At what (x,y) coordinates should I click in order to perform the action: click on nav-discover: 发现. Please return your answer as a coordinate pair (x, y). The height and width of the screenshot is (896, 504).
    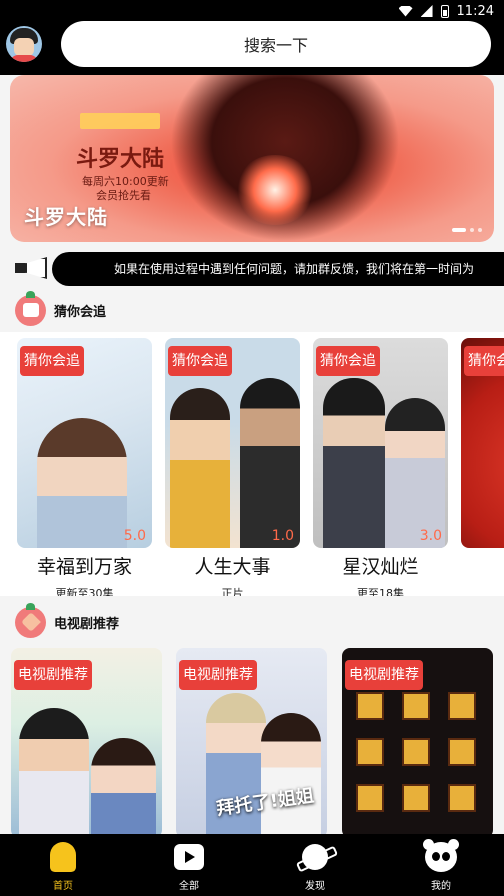
    Looking at the image, I should click on (315, 865).